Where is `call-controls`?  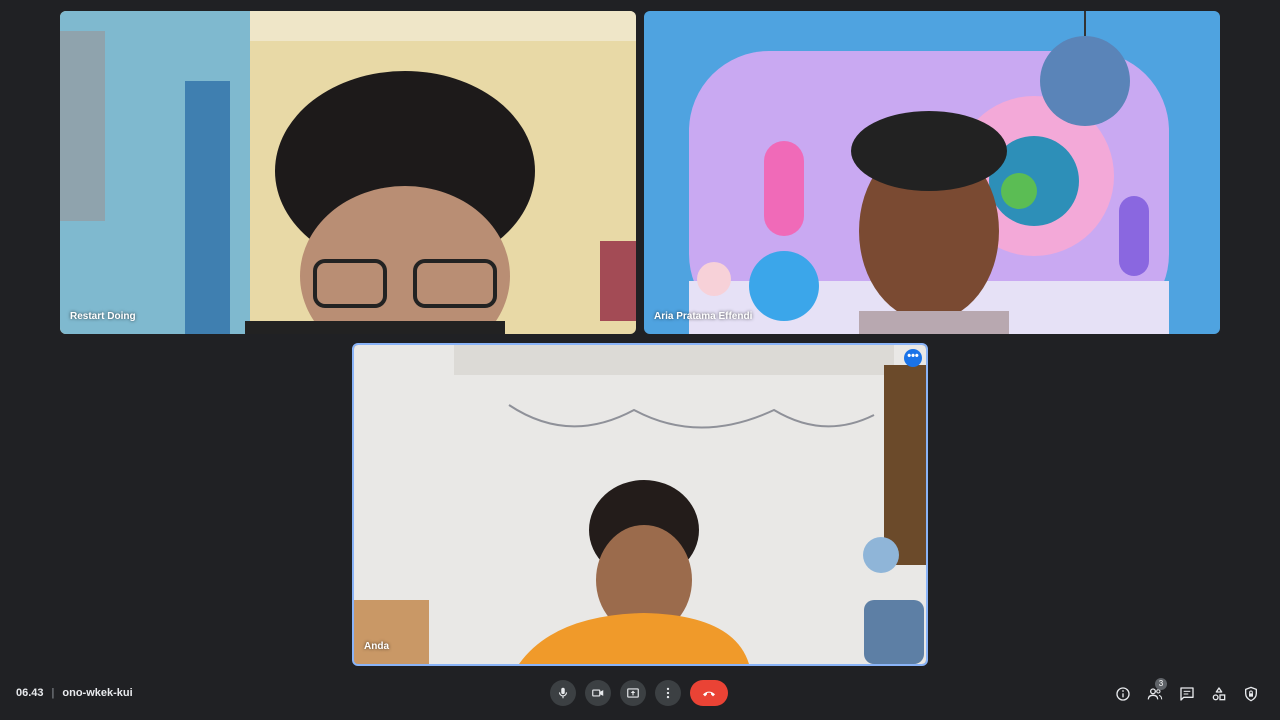
call-controls is located at coordinates (639, 693).